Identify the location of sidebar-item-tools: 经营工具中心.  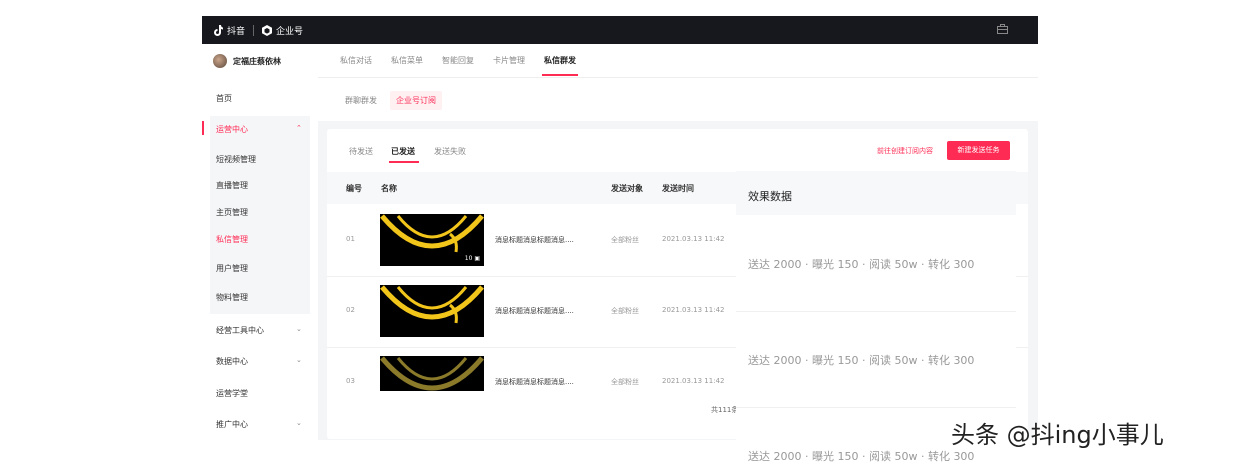
(240, 330).